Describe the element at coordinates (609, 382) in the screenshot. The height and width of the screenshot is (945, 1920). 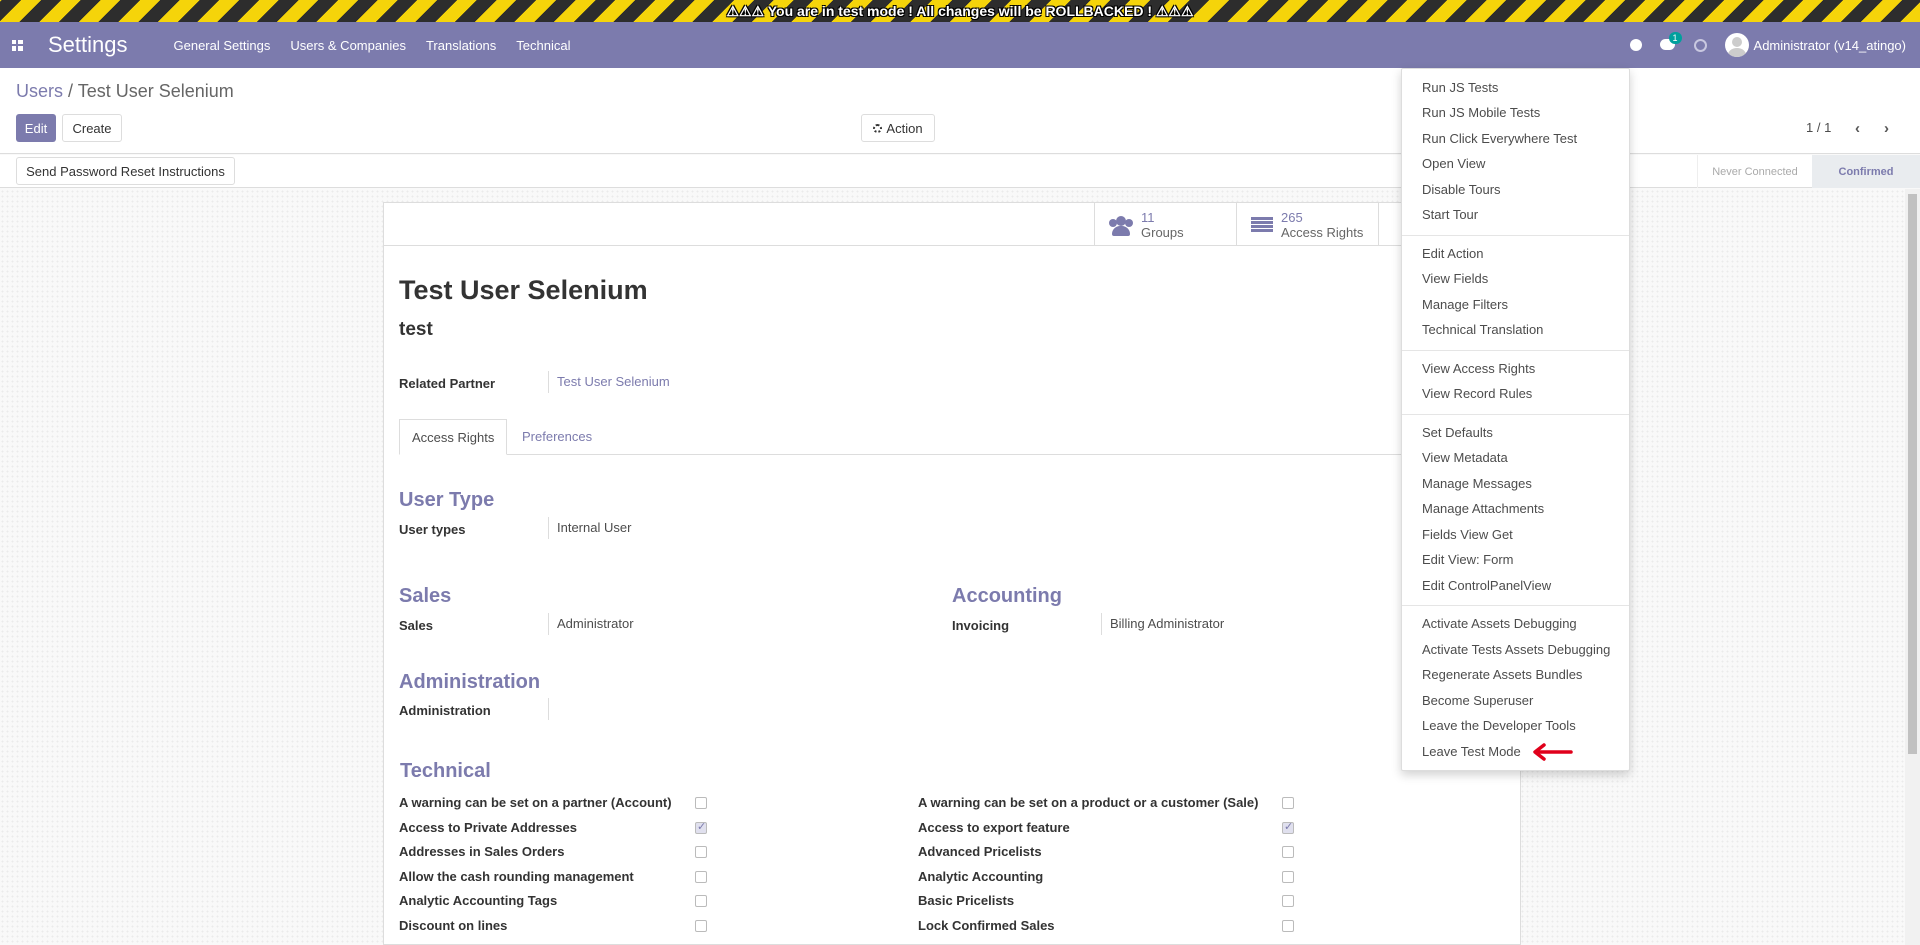
I see `related-partner-link: Test User Selenium` at that location.